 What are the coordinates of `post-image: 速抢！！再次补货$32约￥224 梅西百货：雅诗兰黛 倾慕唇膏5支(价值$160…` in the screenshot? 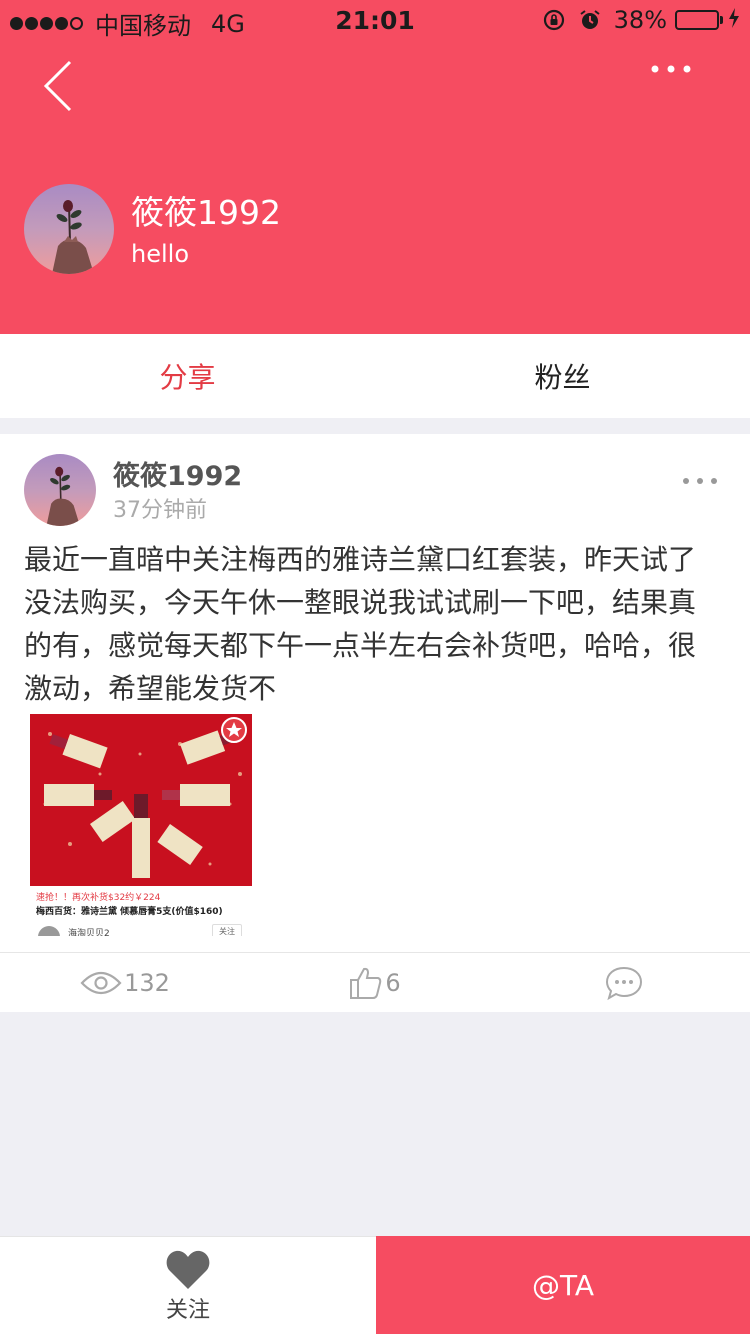 It's located at (141, 825).